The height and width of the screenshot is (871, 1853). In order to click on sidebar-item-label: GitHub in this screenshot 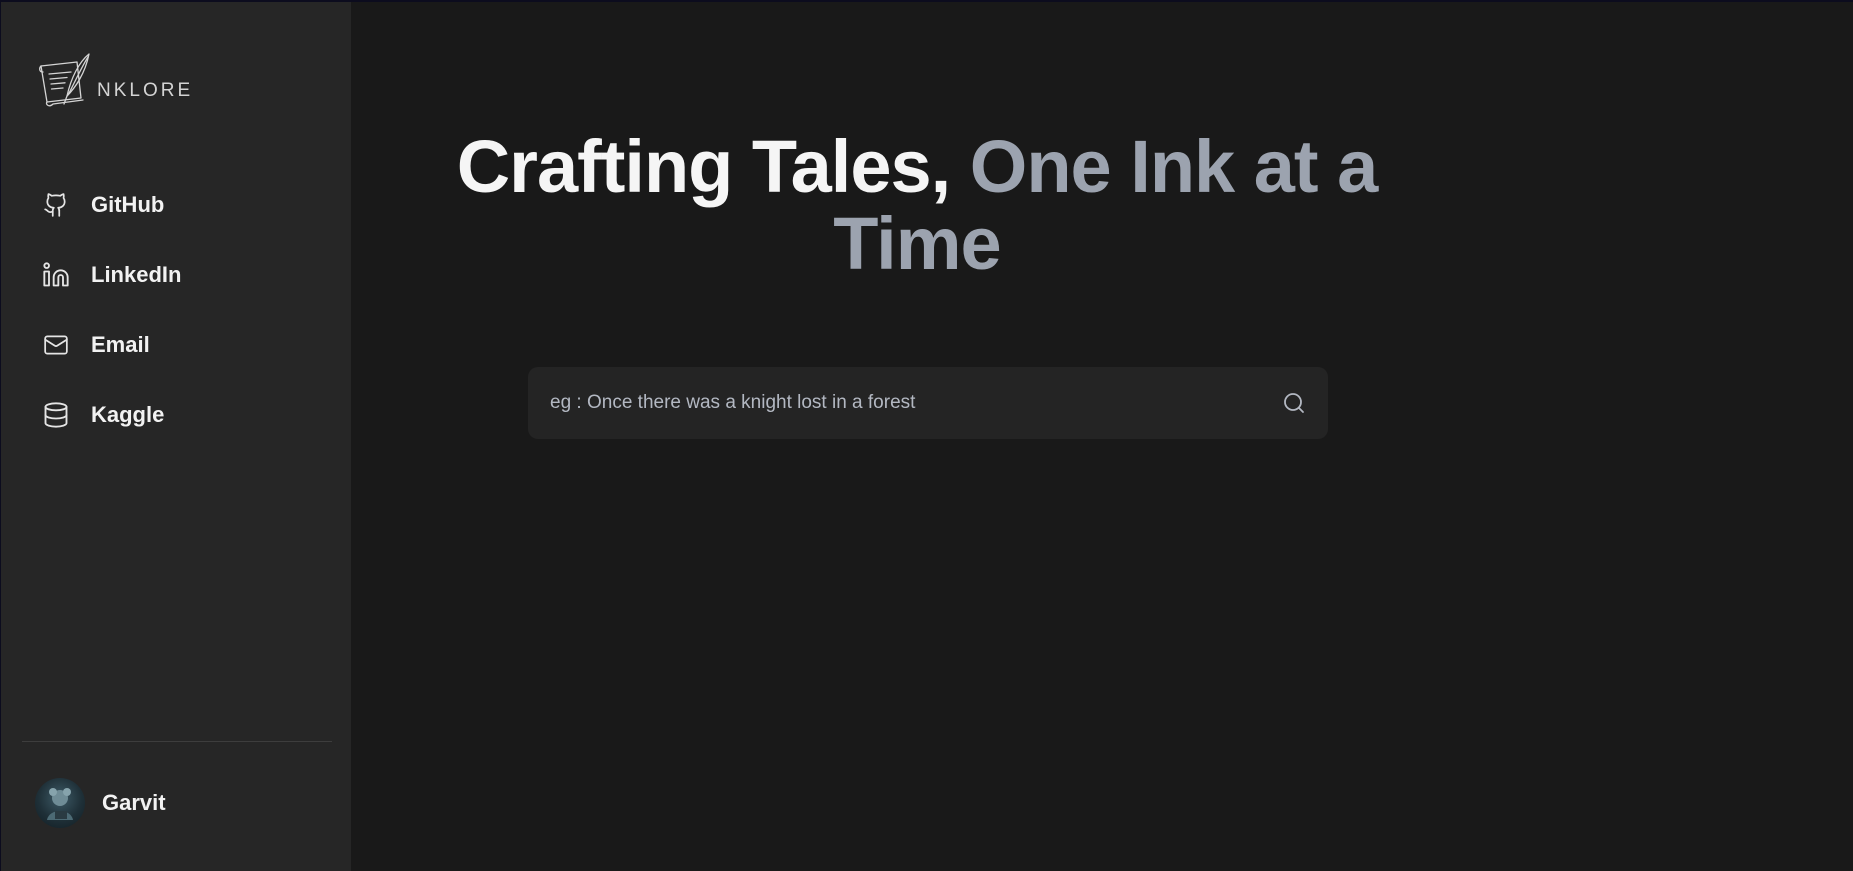, I will do `click(128, 204)`.